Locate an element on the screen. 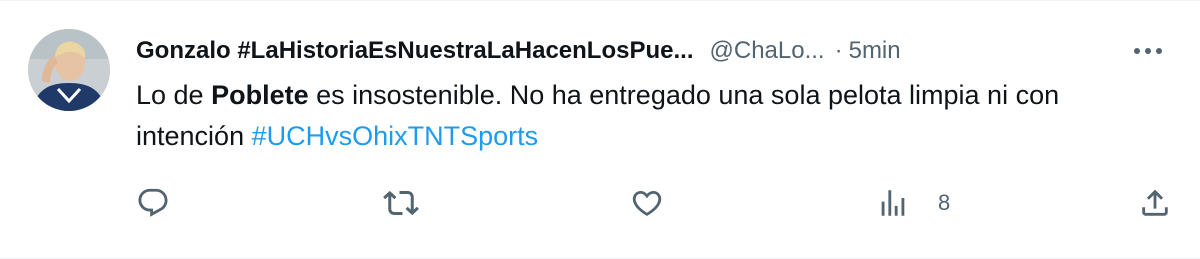  retweet-button is located at coordinates (401, 203).